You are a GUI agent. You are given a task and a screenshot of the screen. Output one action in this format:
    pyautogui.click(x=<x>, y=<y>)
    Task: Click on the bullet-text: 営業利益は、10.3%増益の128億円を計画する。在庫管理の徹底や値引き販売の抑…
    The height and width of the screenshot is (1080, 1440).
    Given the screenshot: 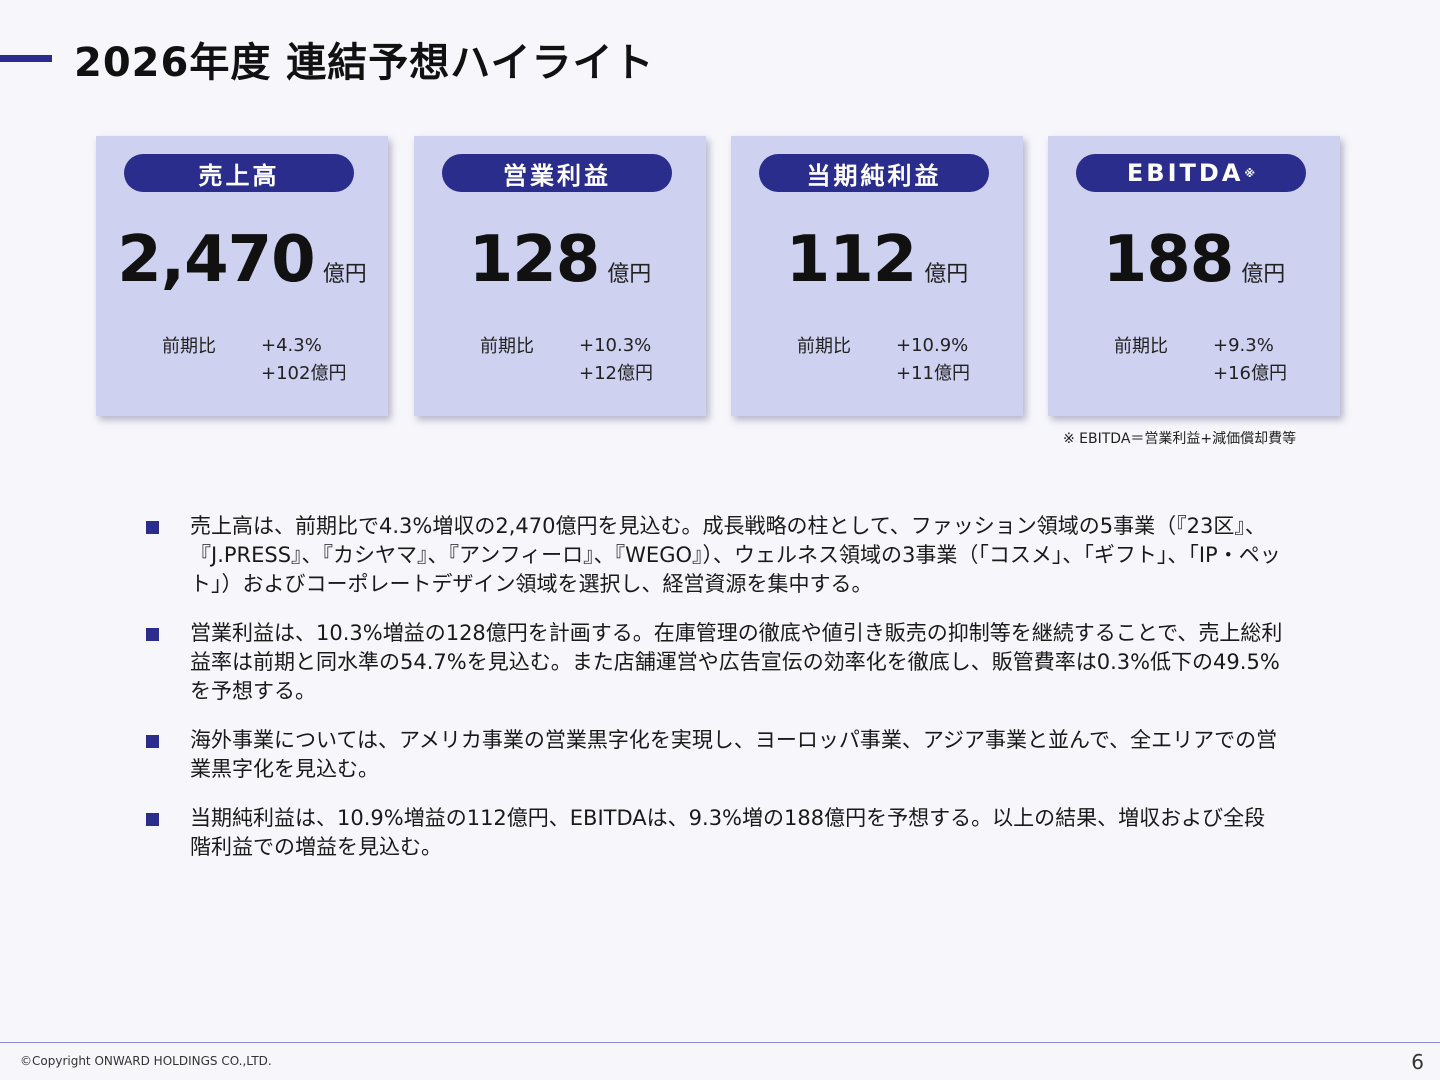 What is the action you would take?
    pyautogui.click(x=736, y=662)
    